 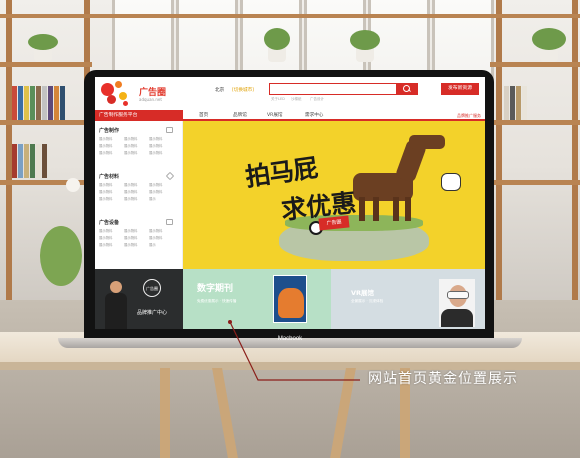 What do you see at coordinates (294, 350) in the screenshot?
I see `callout-line` at bounding box center [294, 350].